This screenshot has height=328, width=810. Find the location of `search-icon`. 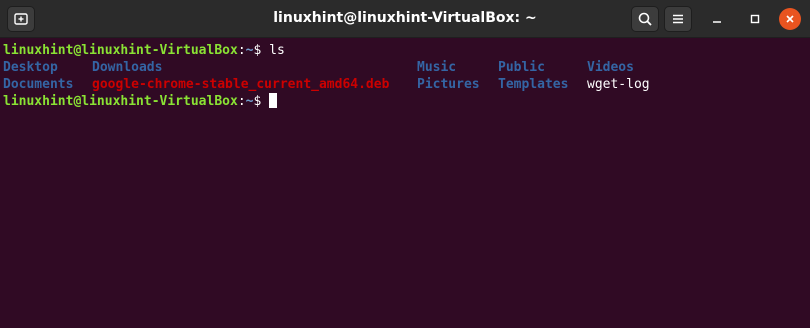

search-icon is located at coordinates (645, 19).